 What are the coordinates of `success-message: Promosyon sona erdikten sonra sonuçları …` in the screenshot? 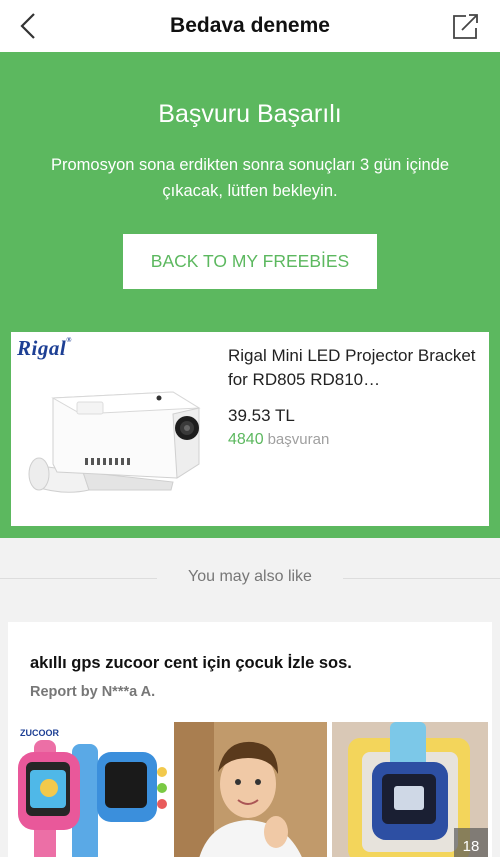 It's located at (250, 178).